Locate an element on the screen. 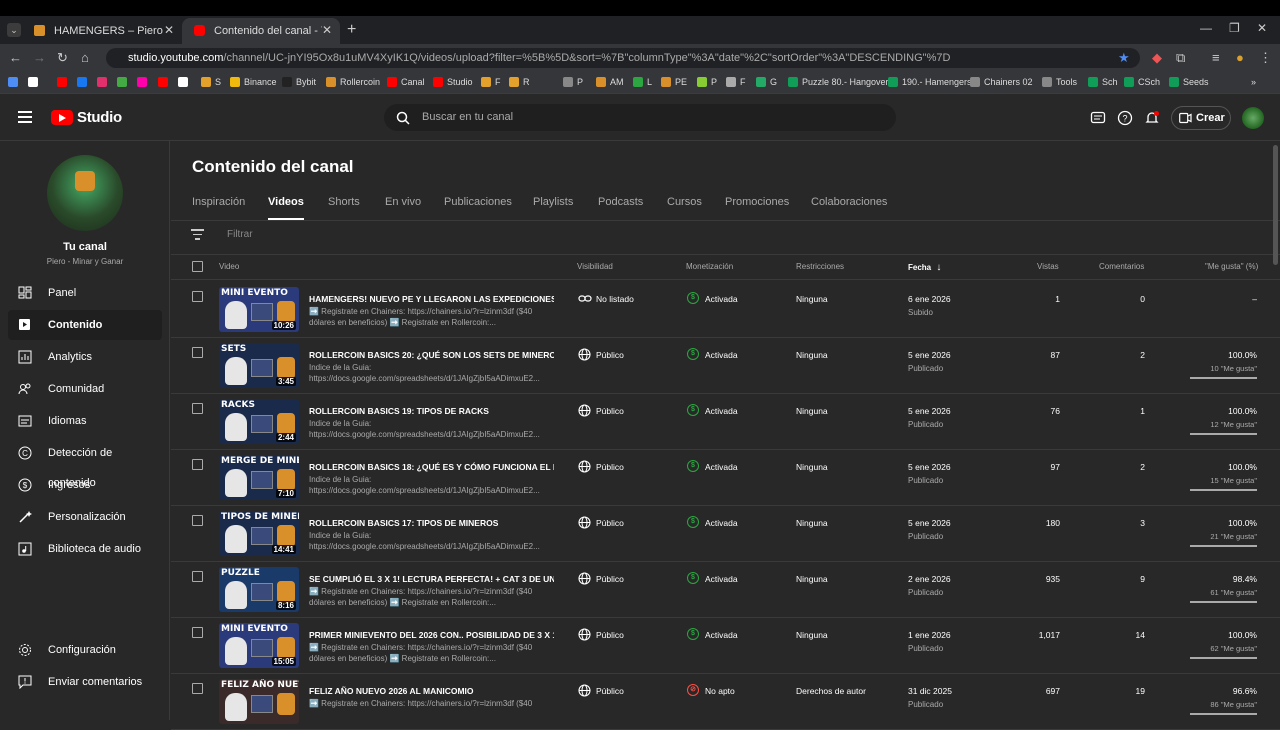 The width and height of the screenshot is (1280, 730). bookmark-item: S is located at coordinates (211, 82).